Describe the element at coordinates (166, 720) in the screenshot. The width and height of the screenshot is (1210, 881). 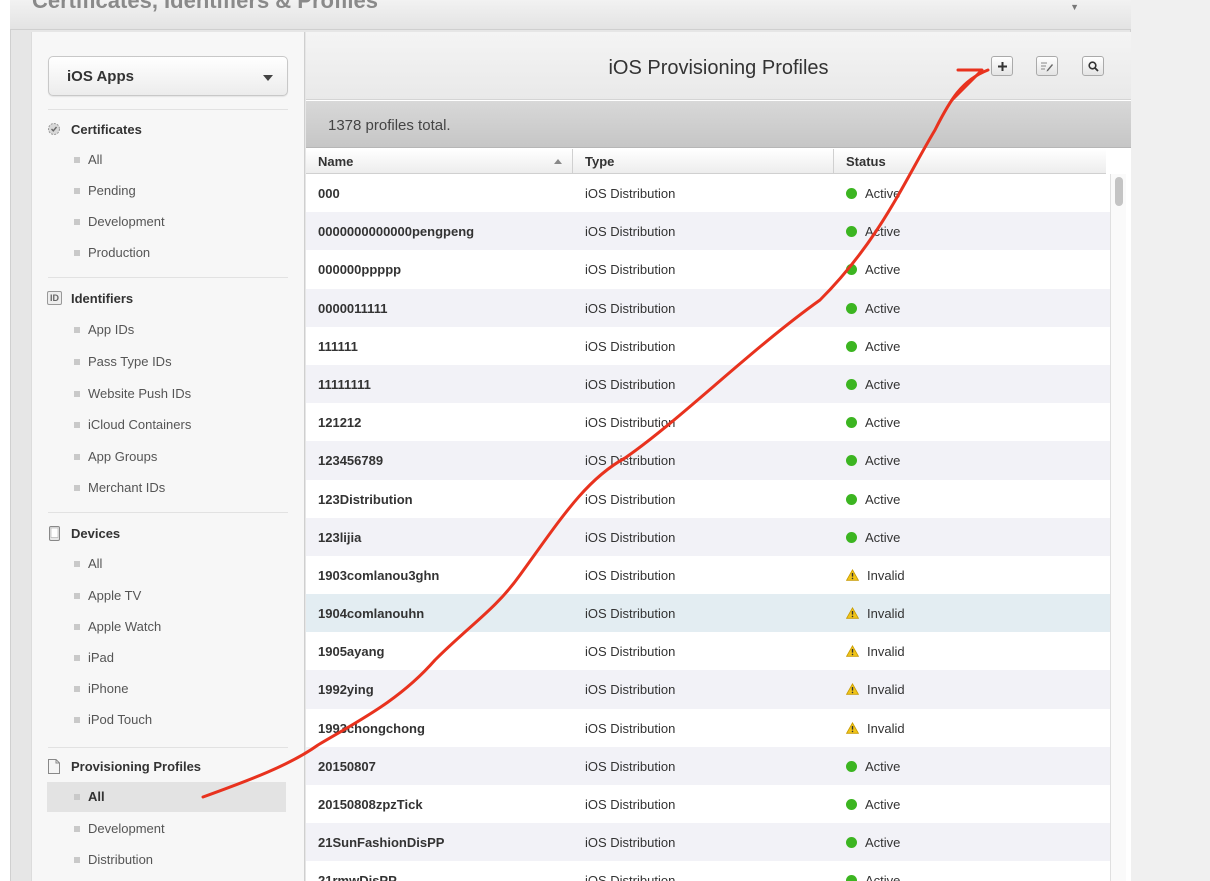
I see `sidebar-item-ipod-touch: iPod Touch` at that location.